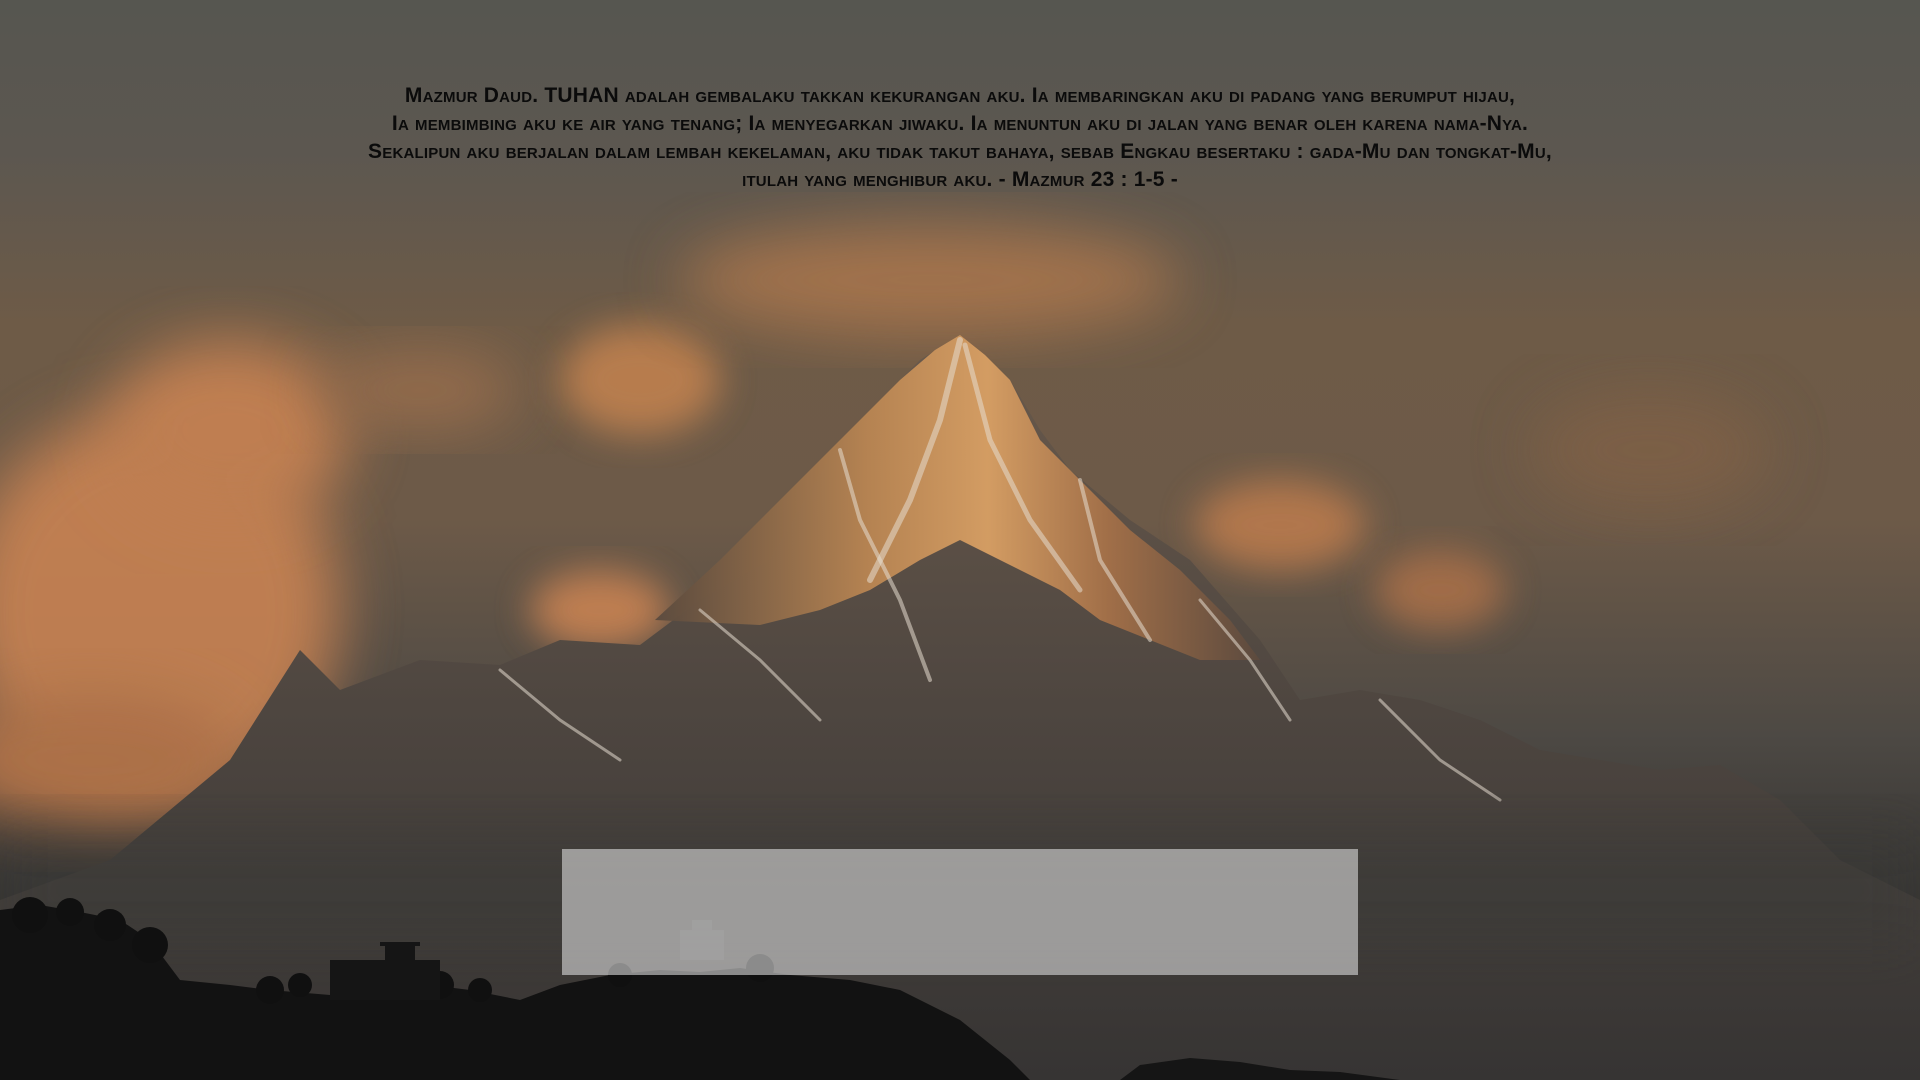  What do you see at coordinates (930, 280) in the screenshot?
I see `cloud-top-band` at bounding box center [930, 280].